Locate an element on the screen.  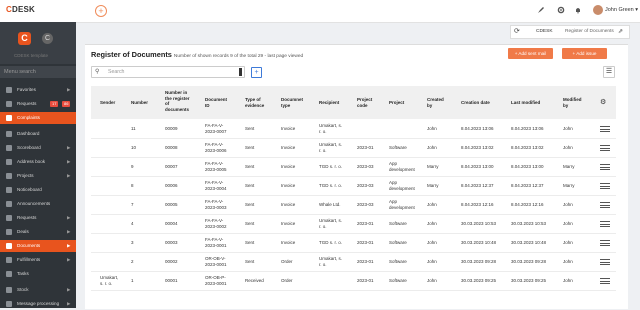
sidebar-item-dashboard: Dashboard is located at coordinates (38, 134).